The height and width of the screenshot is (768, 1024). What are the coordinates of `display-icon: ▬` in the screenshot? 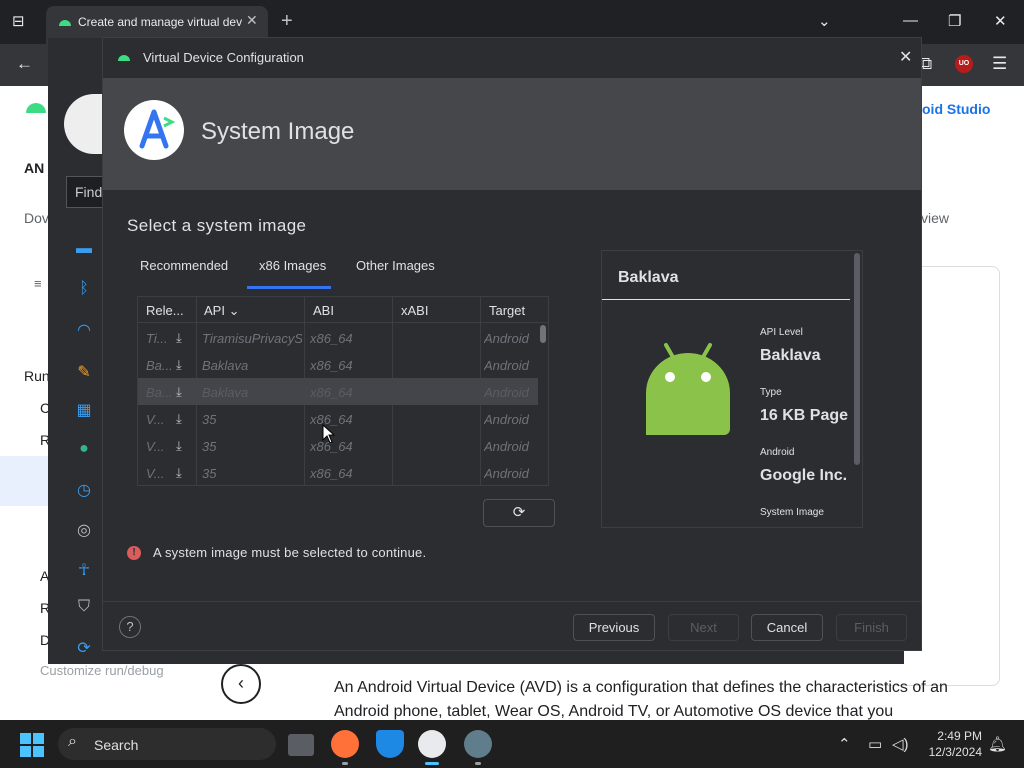 It's located at (84, 250).